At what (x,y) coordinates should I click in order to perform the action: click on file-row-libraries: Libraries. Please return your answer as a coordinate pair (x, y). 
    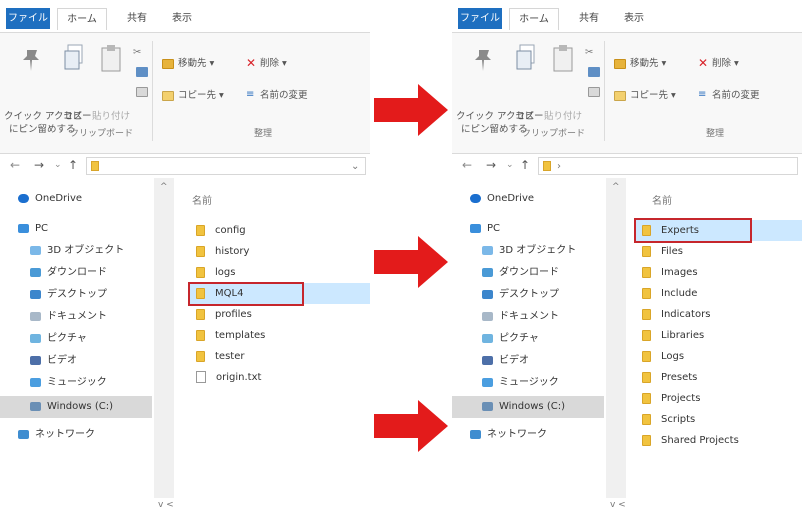
    Looking at the image, I should click on (715, 335).